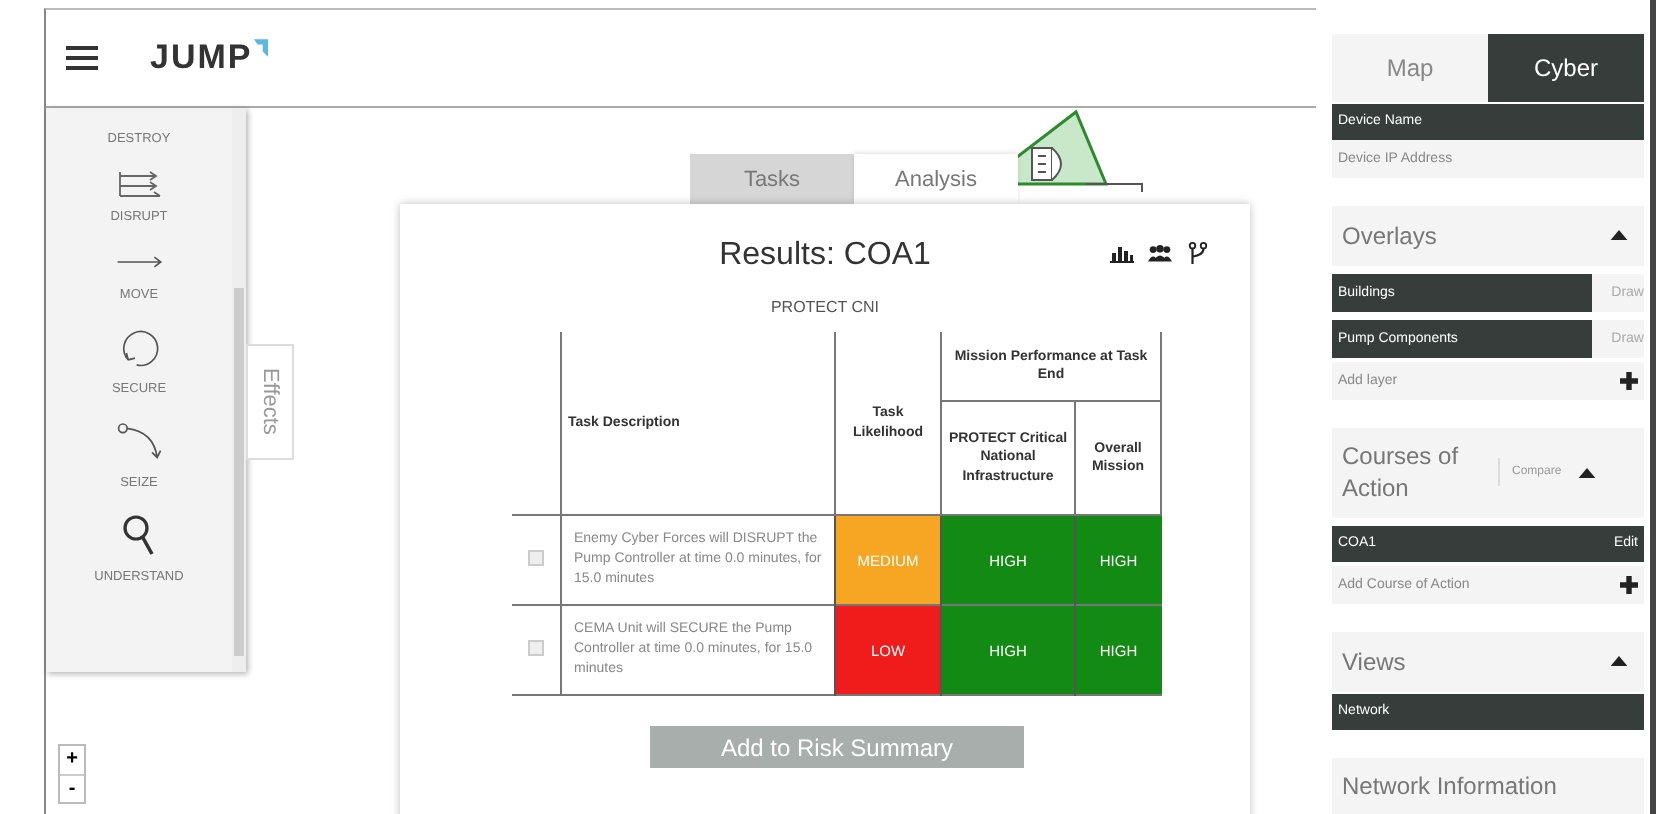  I want to click on menu-icon, so click(82, 58).